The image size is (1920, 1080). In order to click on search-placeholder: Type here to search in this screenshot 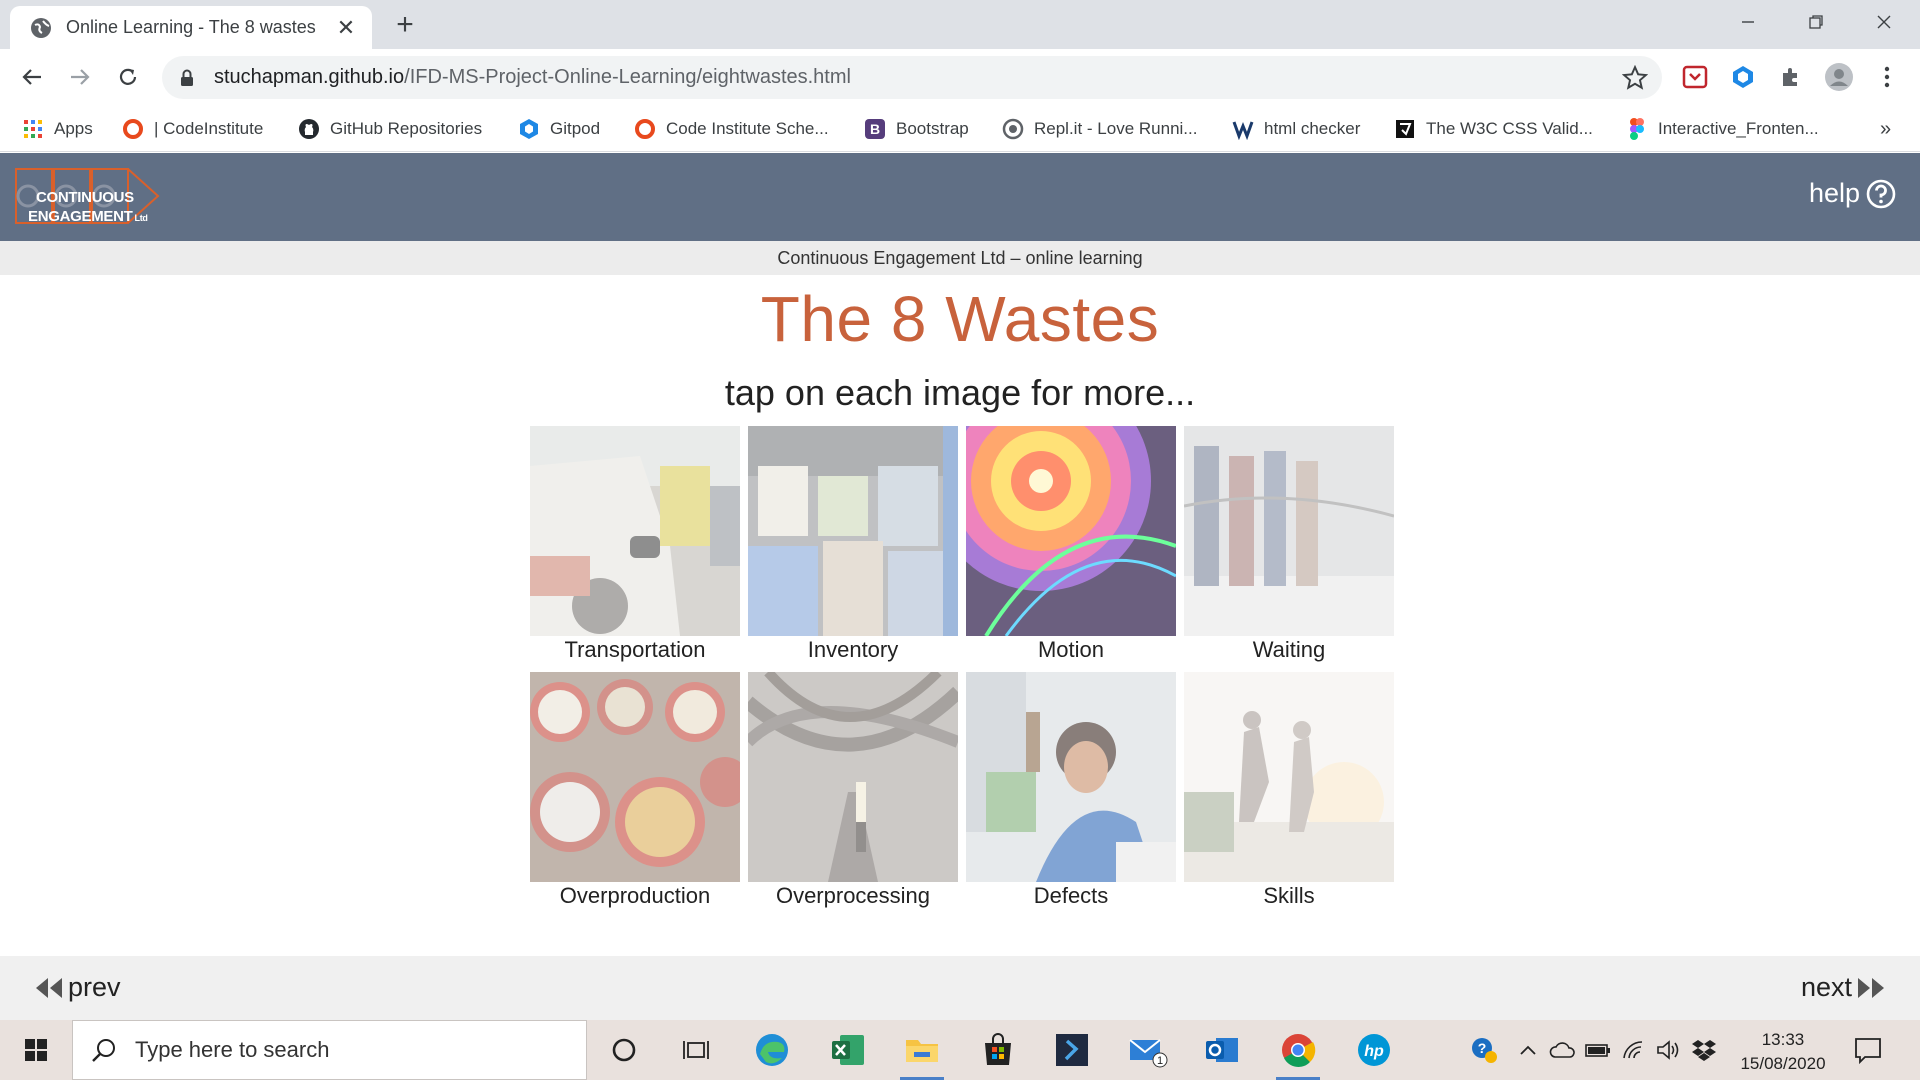, I will do `click(232, 1049)`.